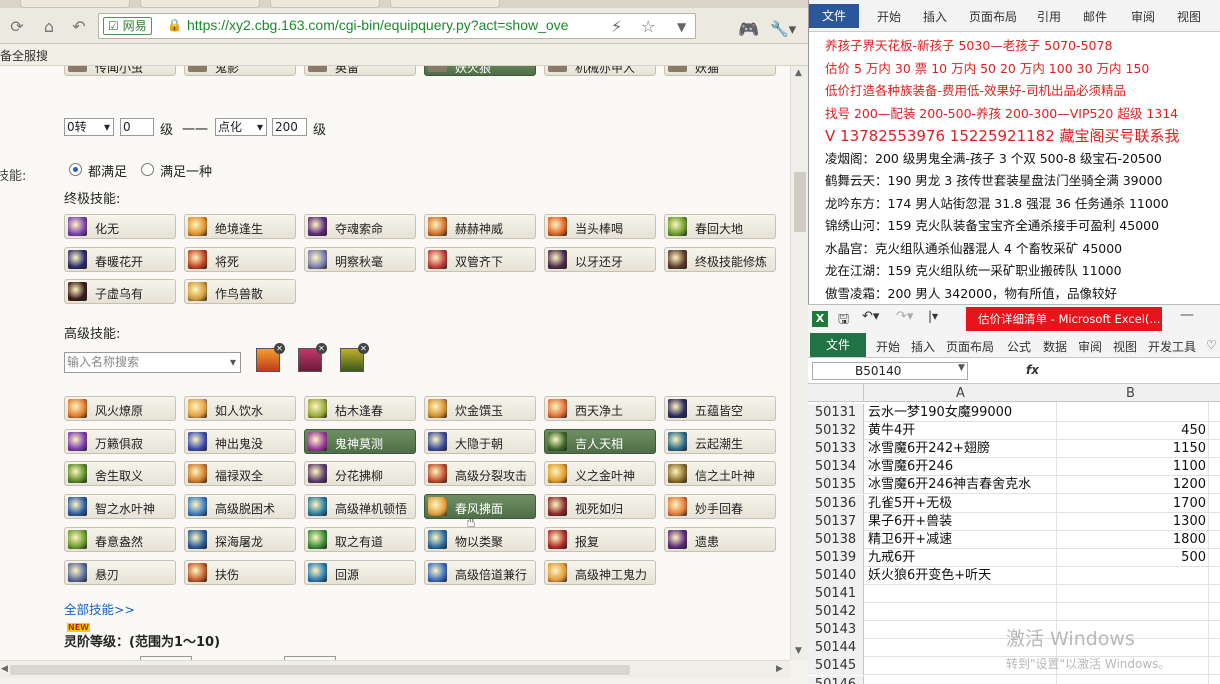 The image size is (1220, 684). I want to click on skill-button: 遗患, so click(720, 539).